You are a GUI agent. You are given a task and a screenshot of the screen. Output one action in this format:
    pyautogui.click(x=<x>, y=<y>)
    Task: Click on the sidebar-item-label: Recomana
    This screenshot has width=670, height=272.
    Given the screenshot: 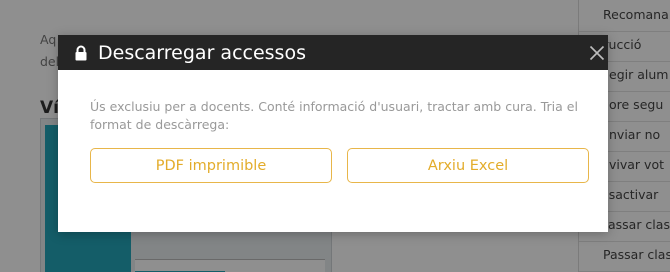 What is the action you would take?
    pyautogui.click(x=636, y=14)
    